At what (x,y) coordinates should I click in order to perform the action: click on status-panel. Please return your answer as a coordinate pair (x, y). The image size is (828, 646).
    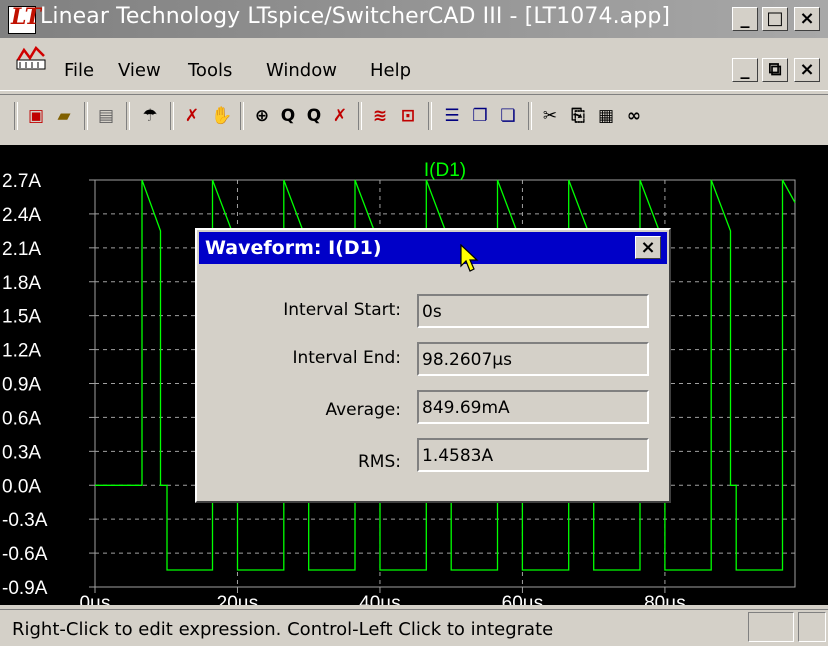
    Looking at the image, I should click on (771, 627).